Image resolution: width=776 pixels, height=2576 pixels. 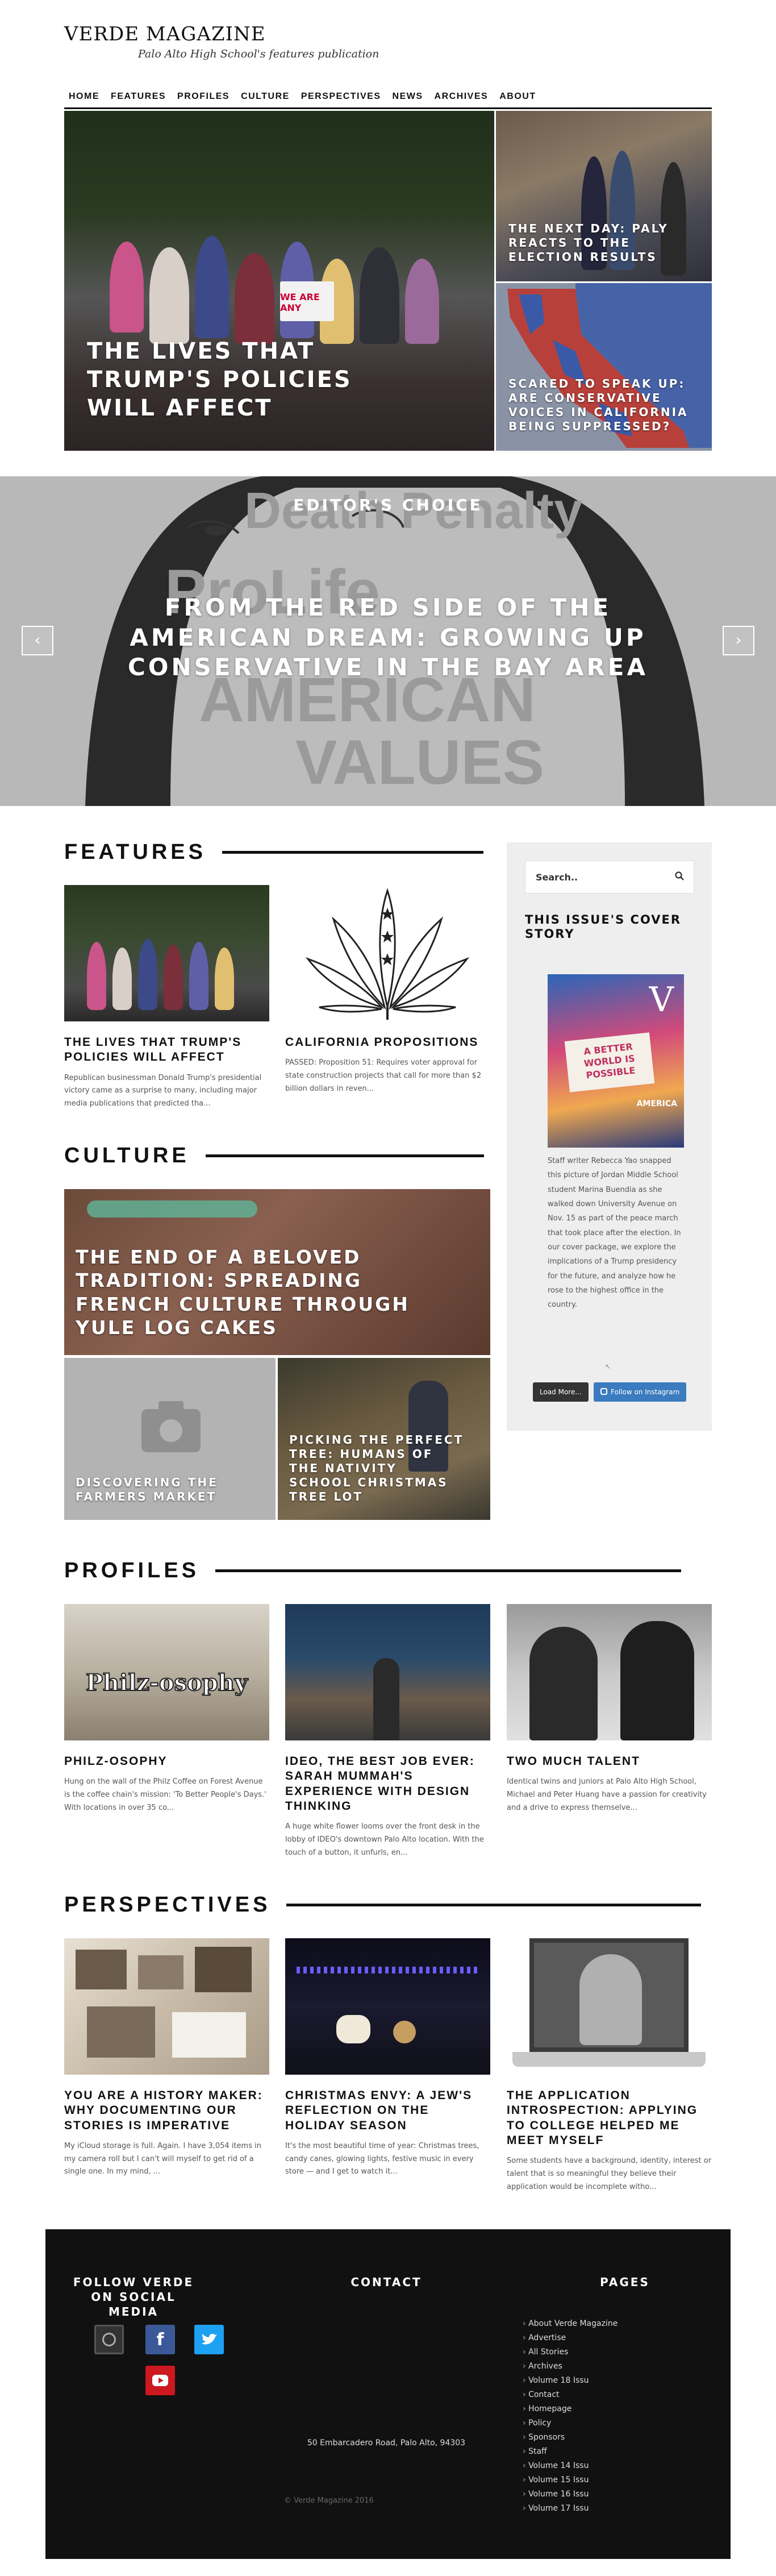 I want to click on cursor-icon: ↖, so click(x=608, y=1366).